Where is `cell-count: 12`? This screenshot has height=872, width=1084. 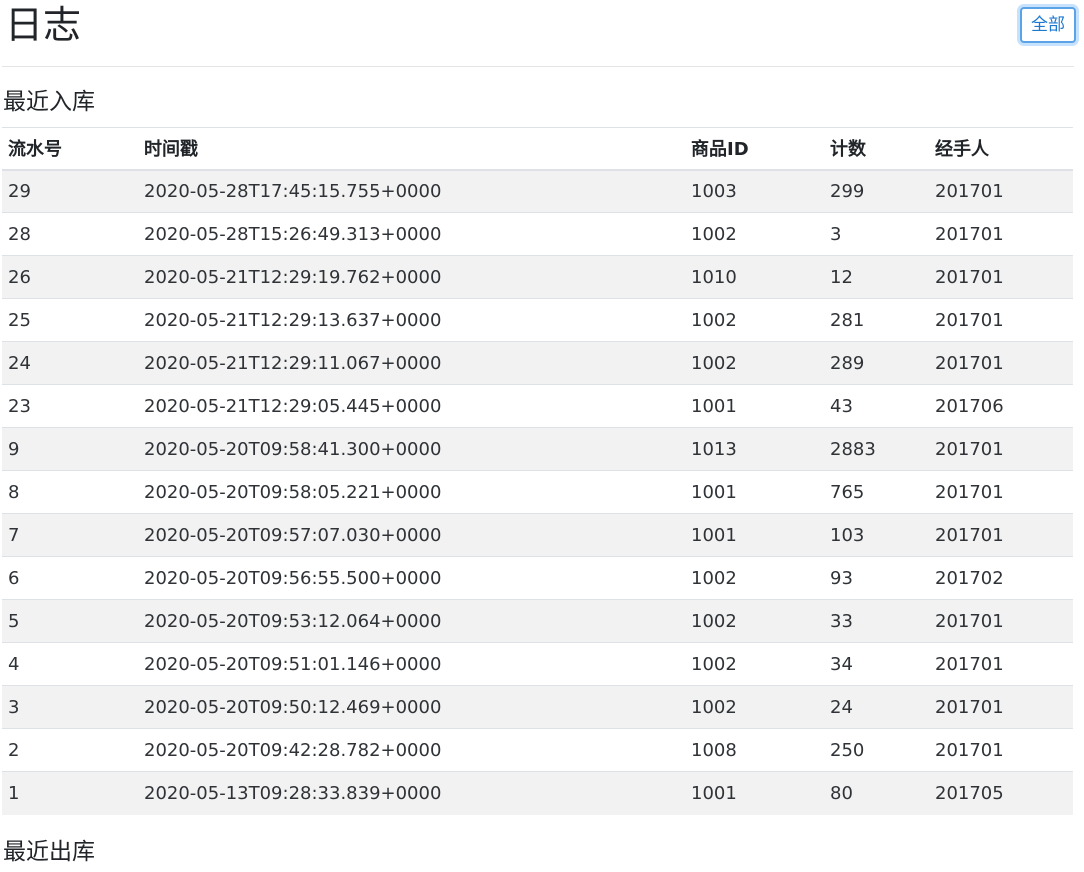 cell-count: 12 is located at coordinates (876, 277).